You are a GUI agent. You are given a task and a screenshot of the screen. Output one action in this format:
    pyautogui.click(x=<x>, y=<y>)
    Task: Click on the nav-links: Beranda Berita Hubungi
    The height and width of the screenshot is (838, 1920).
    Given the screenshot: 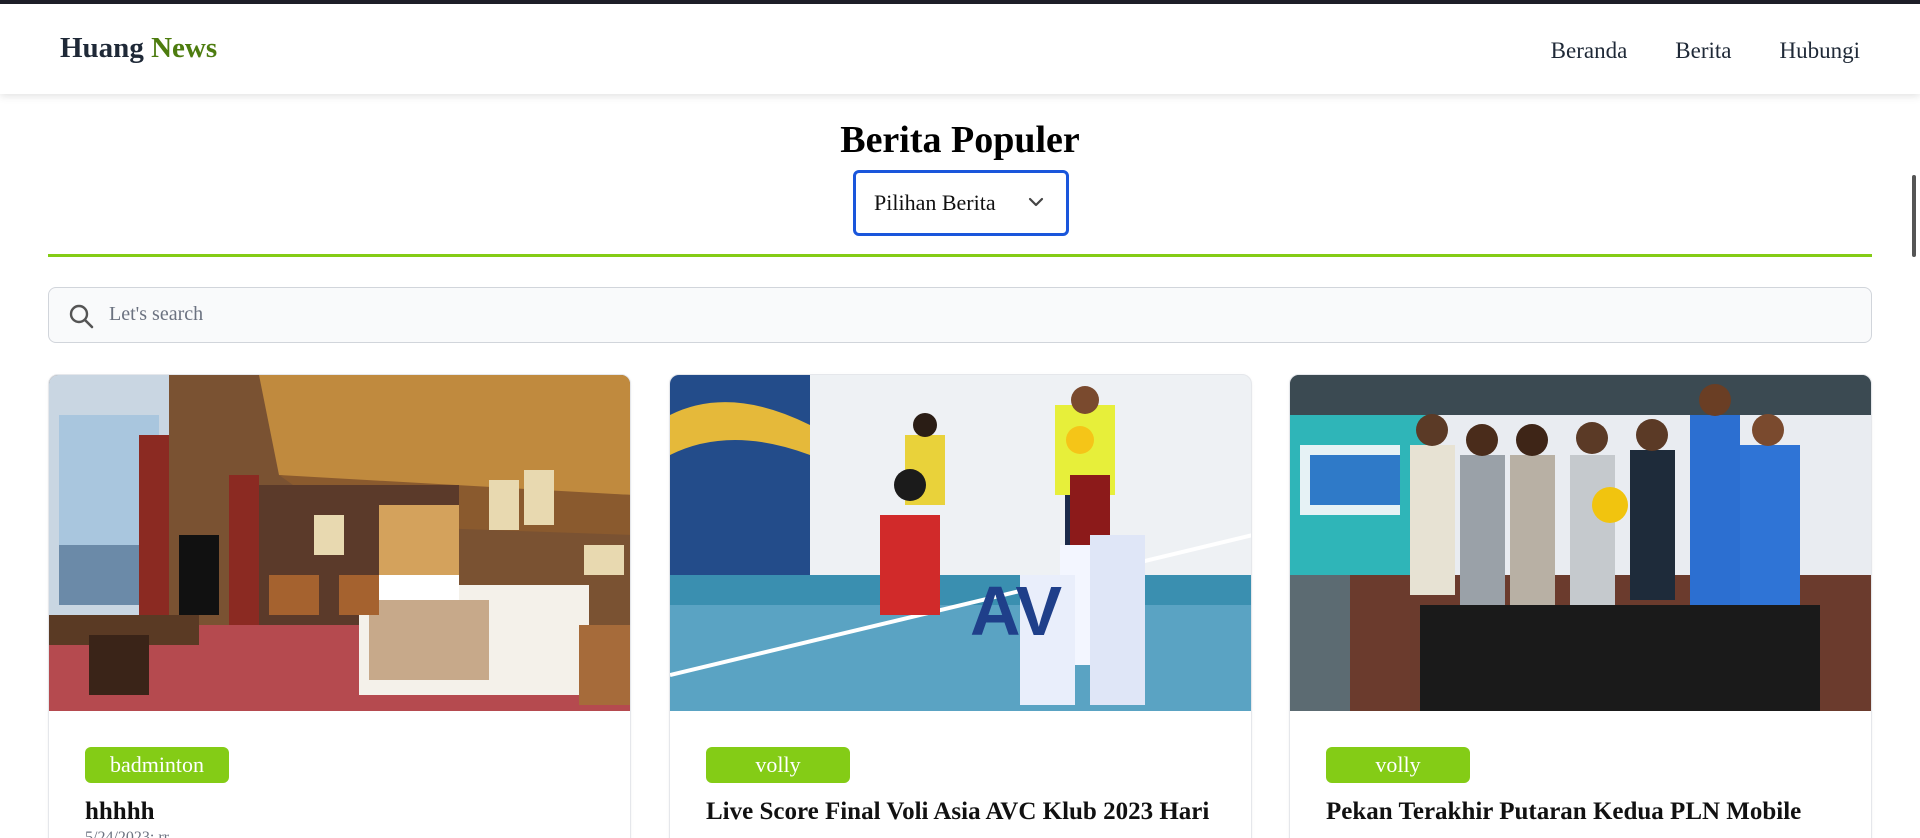 What is the action you would take?
    pyautogui.click(x=1705, y=51)
    